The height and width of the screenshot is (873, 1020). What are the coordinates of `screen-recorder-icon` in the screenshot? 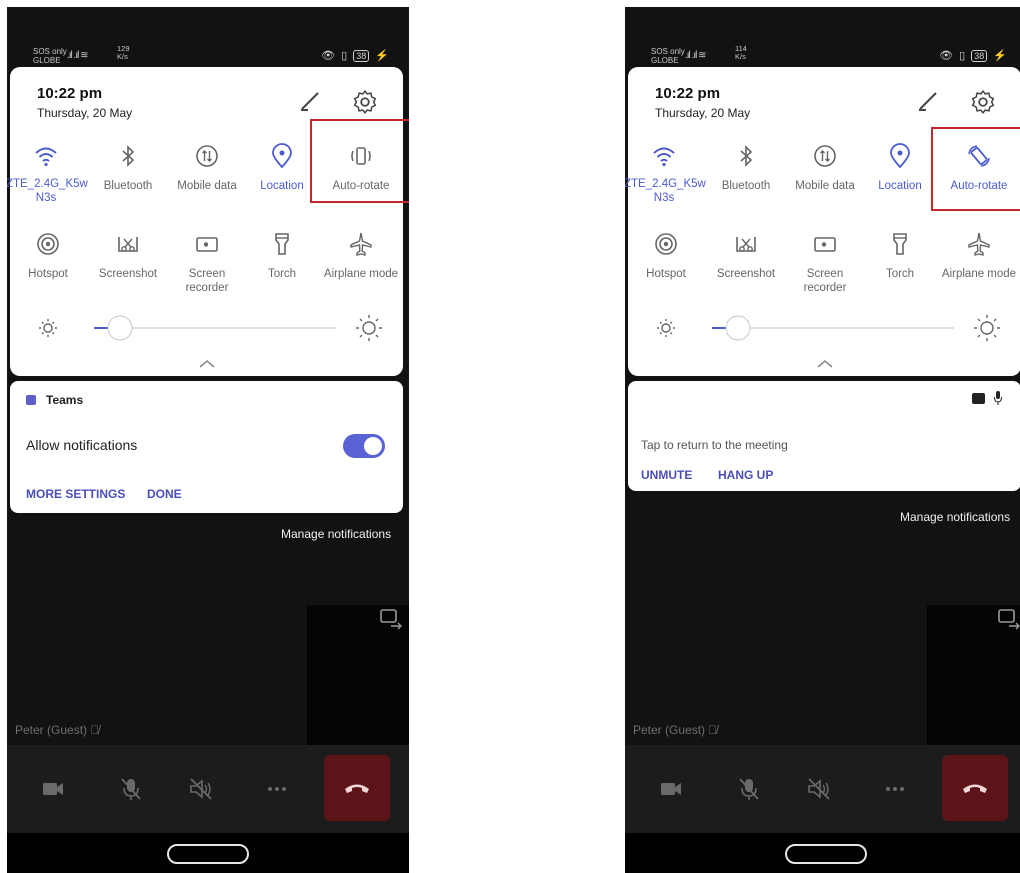 It's located at (825, 244).